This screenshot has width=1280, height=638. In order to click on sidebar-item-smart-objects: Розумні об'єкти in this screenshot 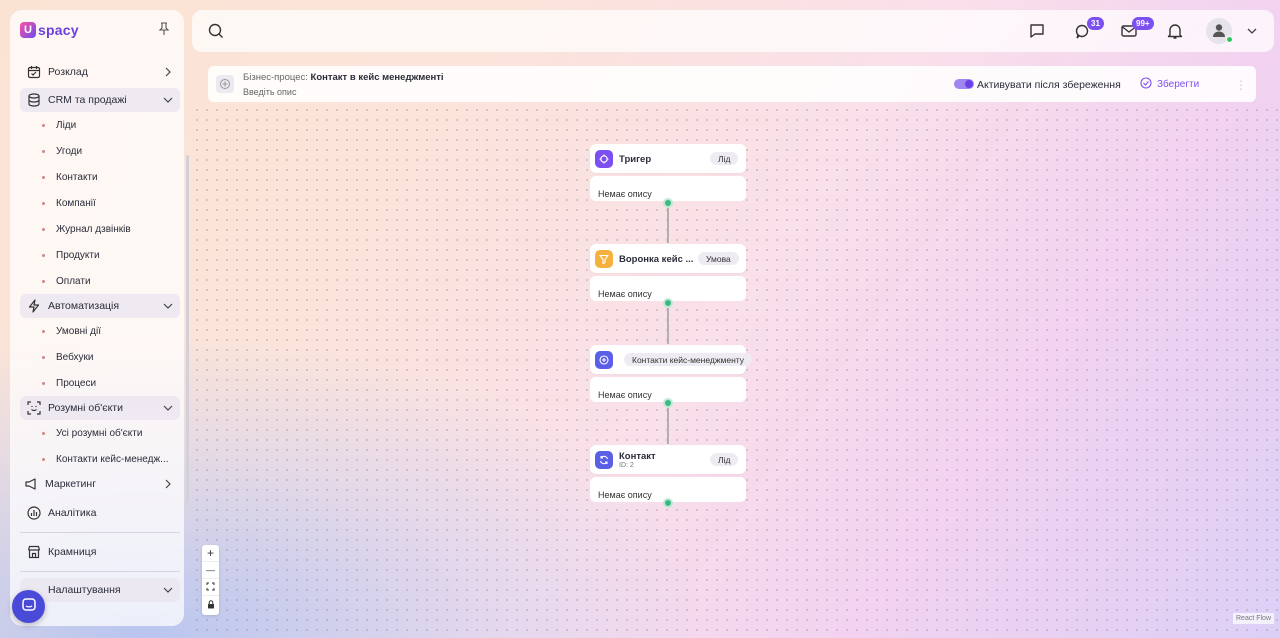, I will do `click(100, 408)`.